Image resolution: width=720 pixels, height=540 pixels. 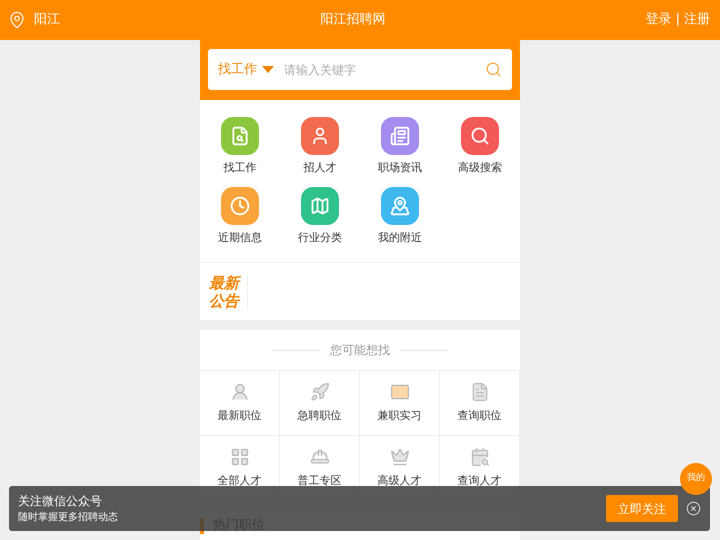 I want to click on menu-label: 职场资讯, so click(x=400, y=168).